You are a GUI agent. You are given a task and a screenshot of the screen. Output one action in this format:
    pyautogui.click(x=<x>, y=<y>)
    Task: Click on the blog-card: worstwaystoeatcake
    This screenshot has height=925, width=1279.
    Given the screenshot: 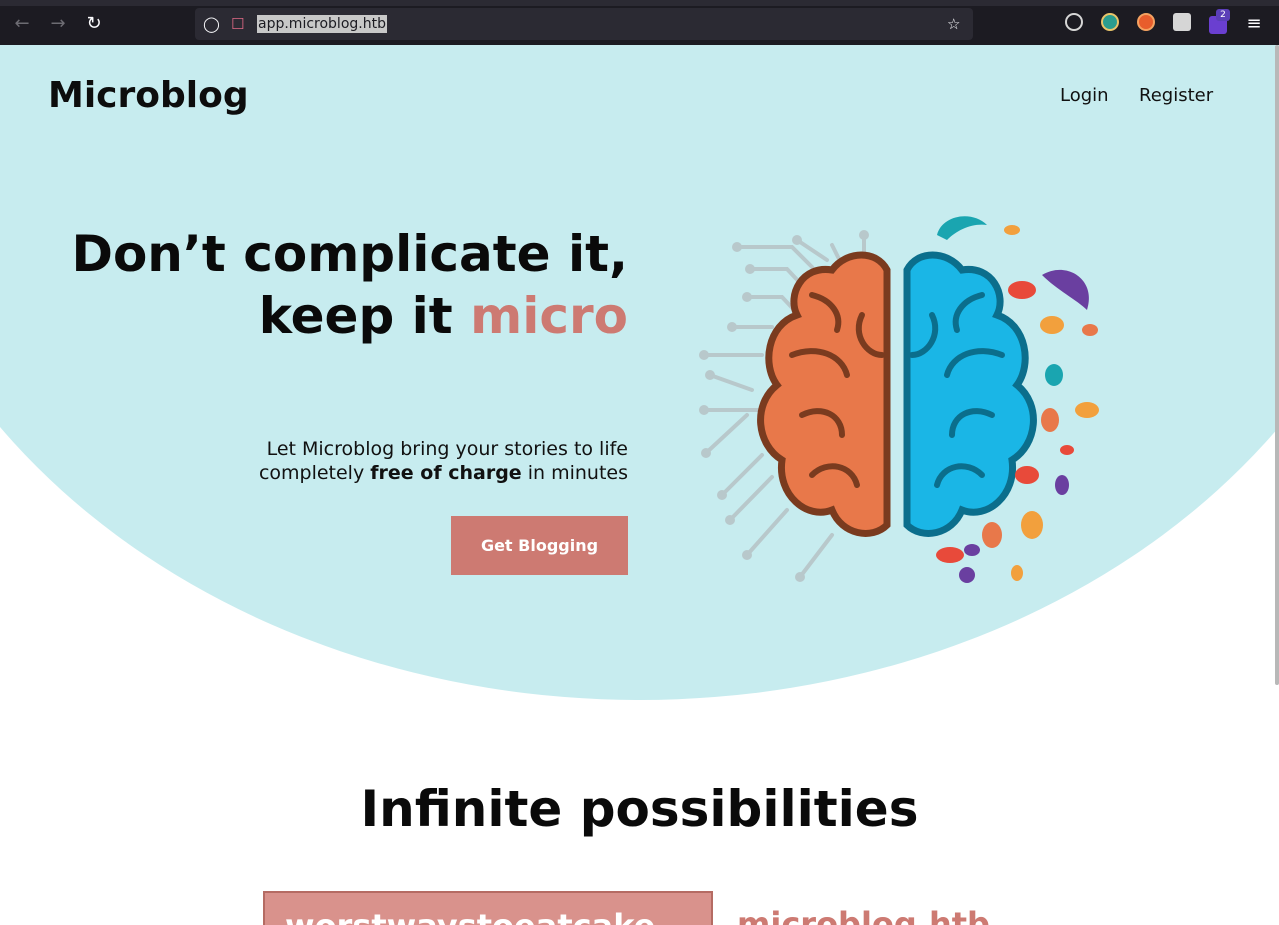 What is the action you would take?
    pyautogui.click(x=488, y=908)
    